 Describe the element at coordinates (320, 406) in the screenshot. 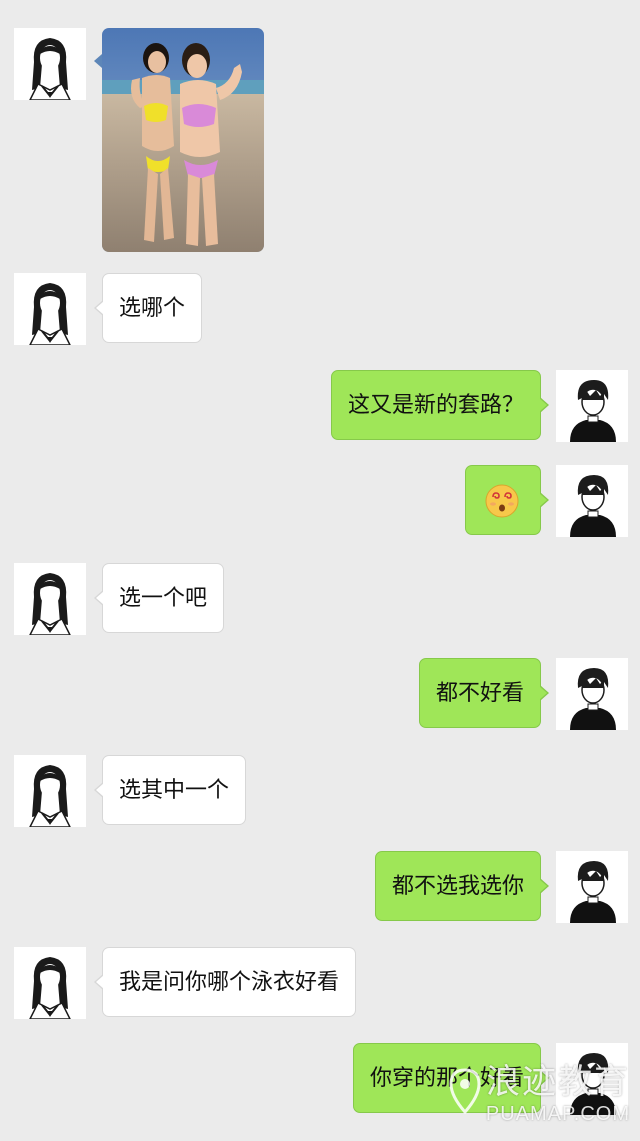

I see `message-row-outgoing: 这又是新的套路？` at that location.